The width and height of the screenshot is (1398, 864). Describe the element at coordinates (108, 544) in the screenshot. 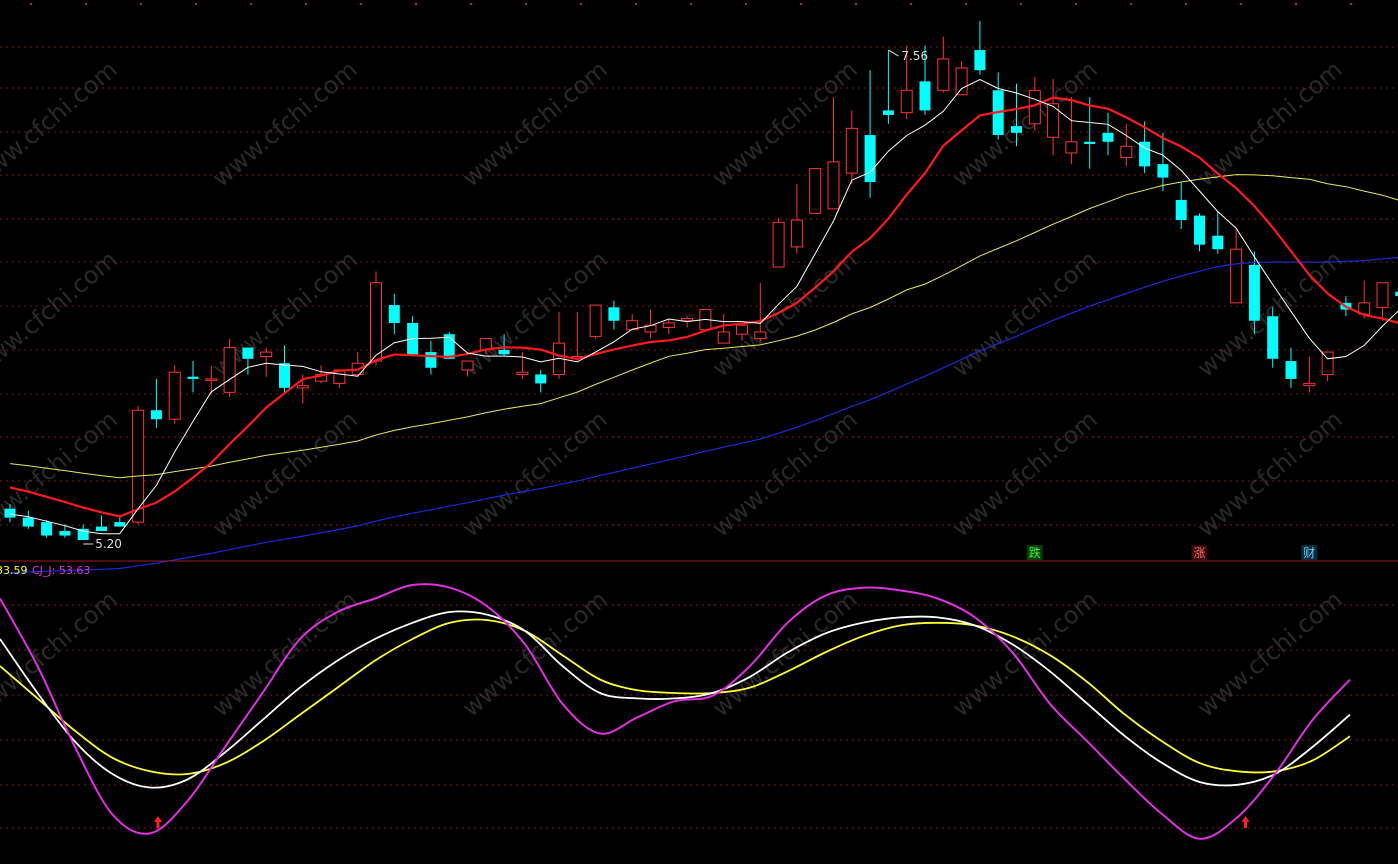

I see `low-price-label: 5.20` at that location.